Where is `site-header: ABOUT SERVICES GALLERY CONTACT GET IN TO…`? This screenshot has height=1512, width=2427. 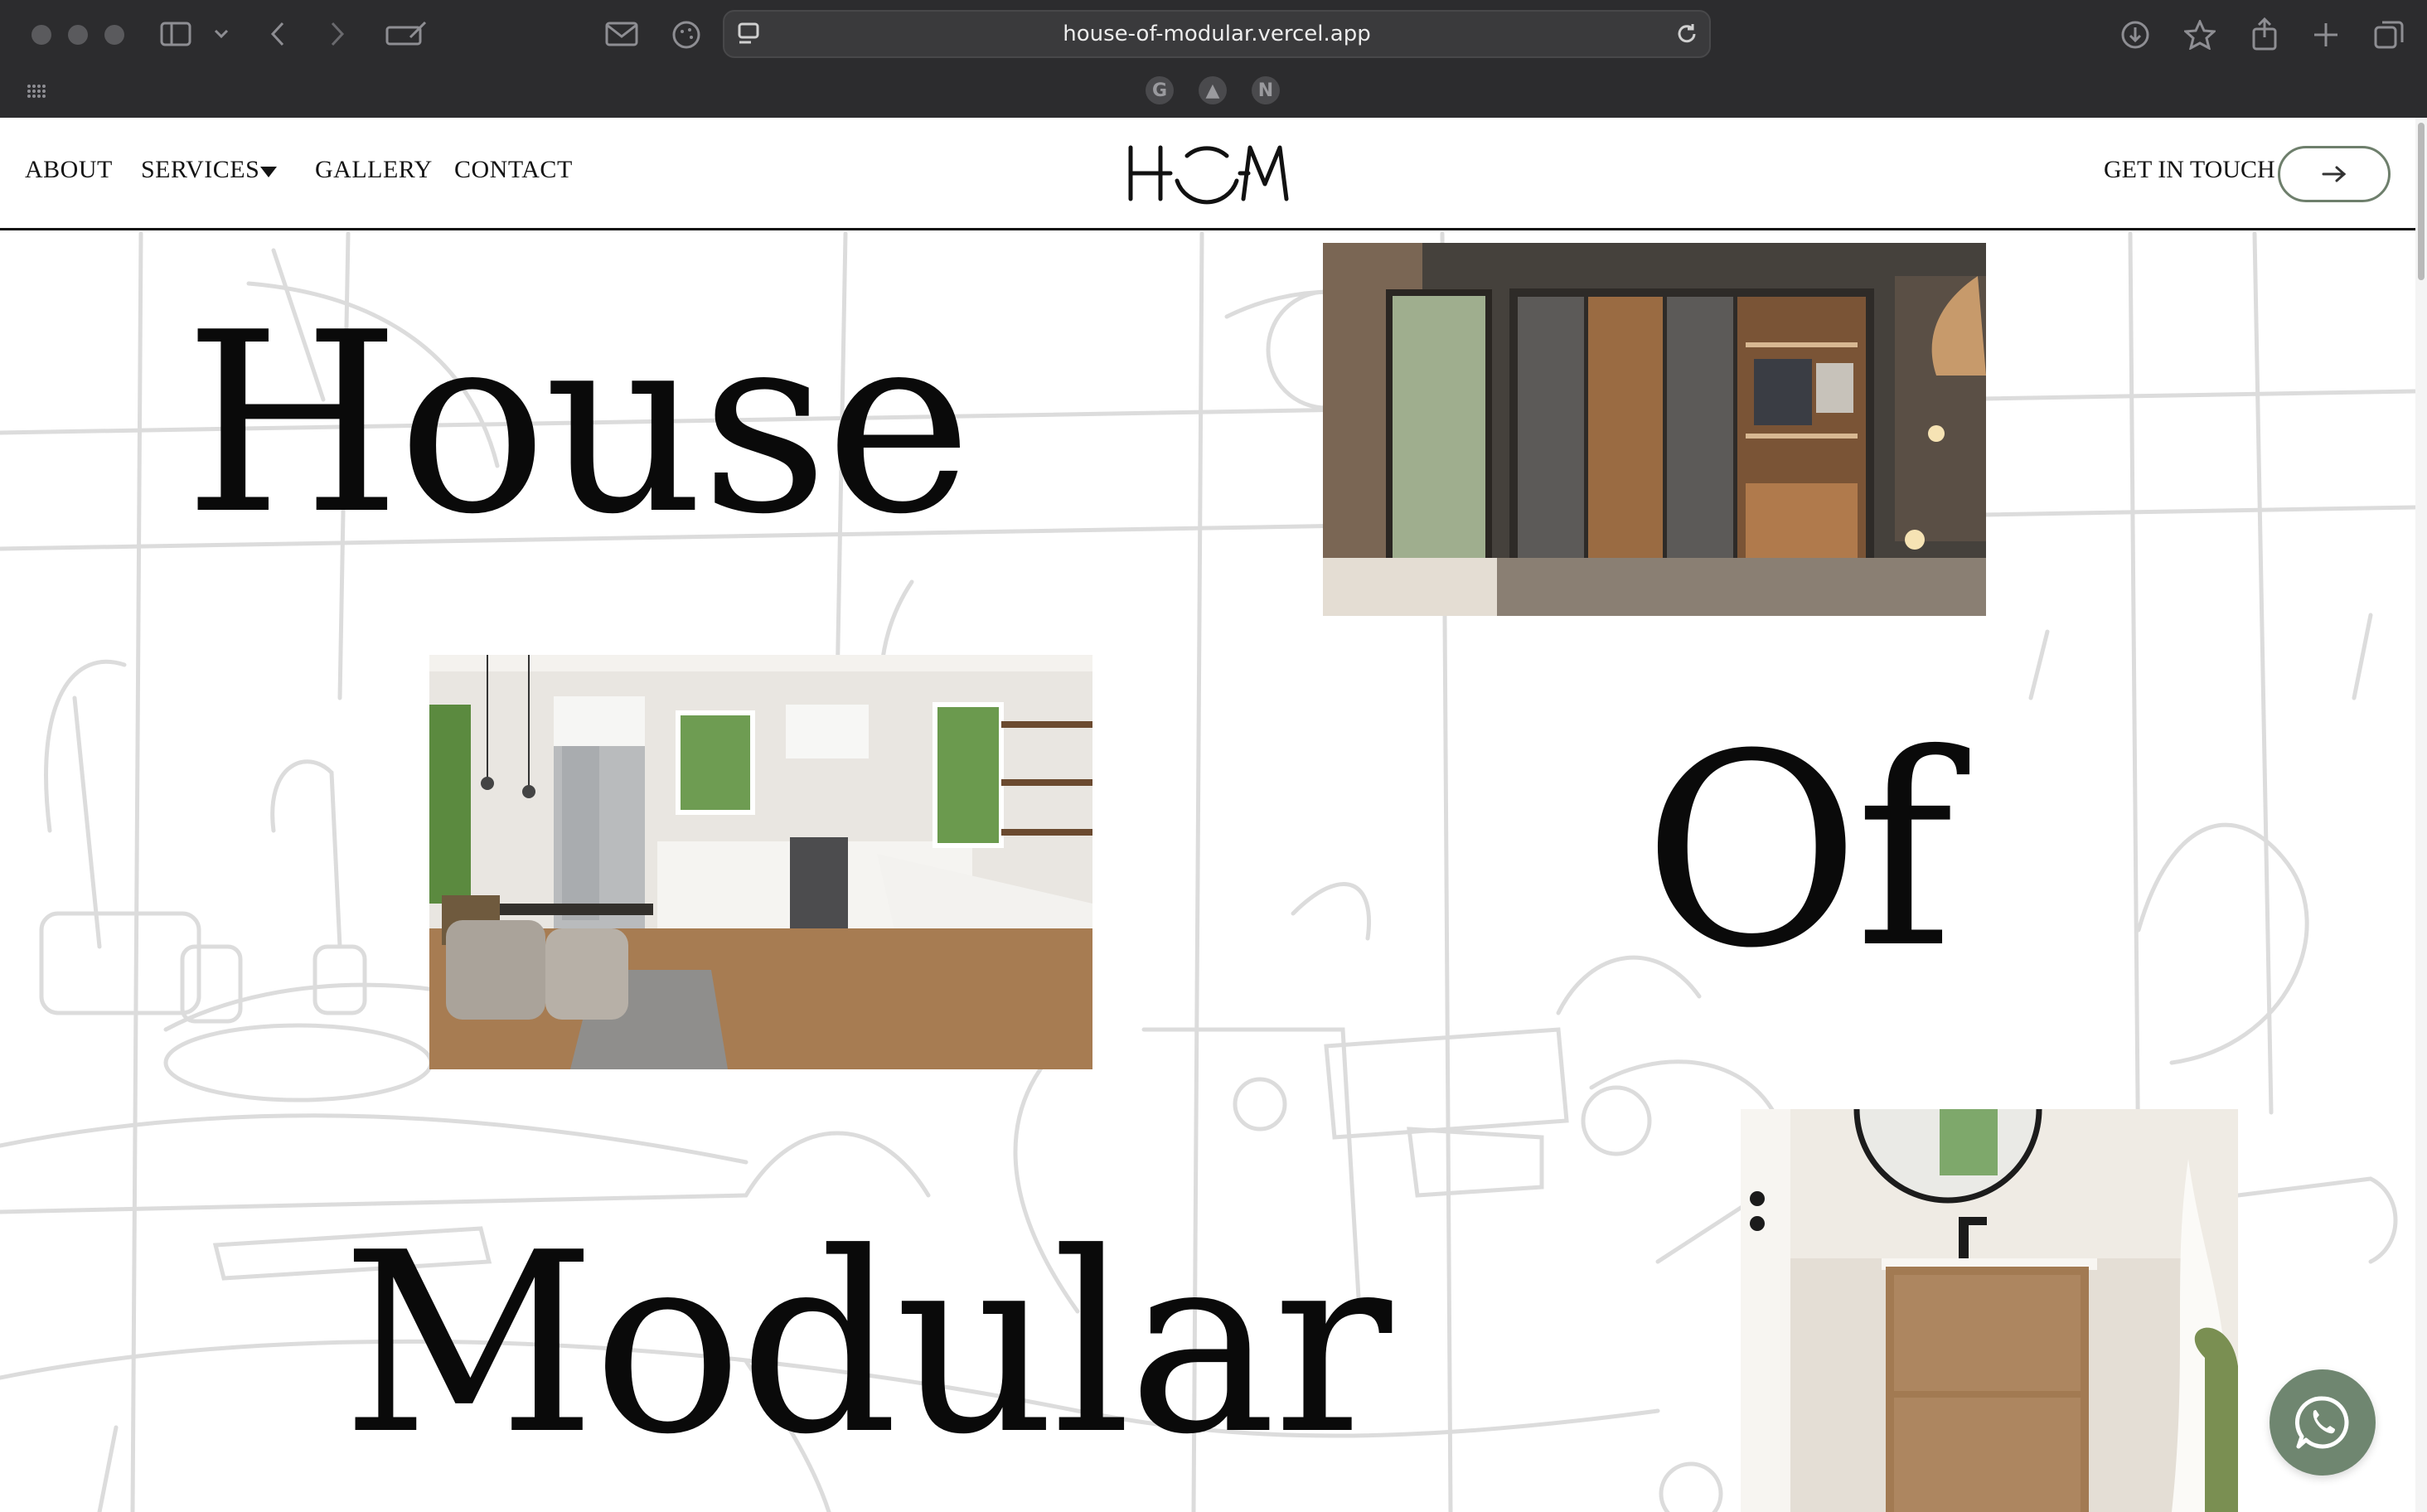 site-header: ABOUT SERVICES GALLERY CONTACT GET IN TO… is located at coordinates (1207, 174).